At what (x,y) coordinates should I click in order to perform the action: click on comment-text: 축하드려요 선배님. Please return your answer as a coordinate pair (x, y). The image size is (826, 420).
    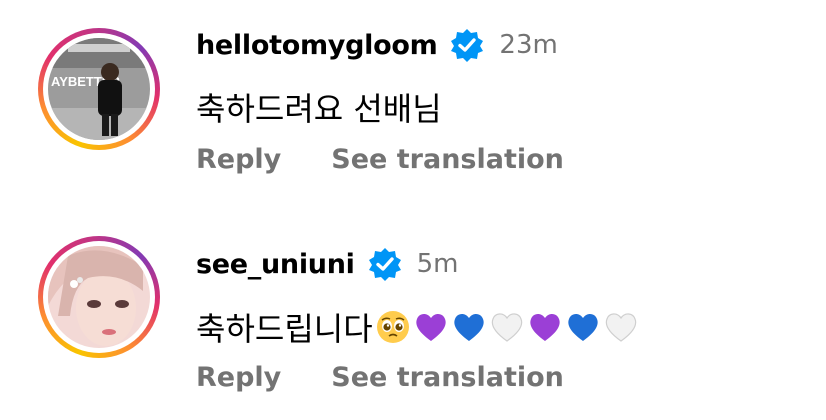
    Looking at the image, I should click on (319, 107).